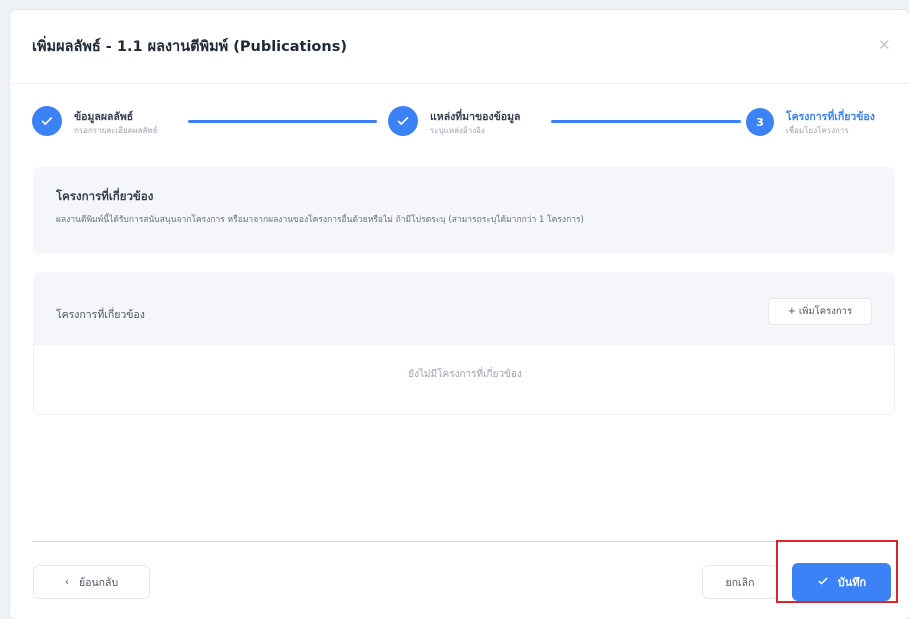 The height and width of the screenshot is (619, 909). What do you see at coordinates (104, 117) in the screenshot?
I see `step-1-title: ข้อมูลผลลัพธ์` at bounding box center [104, 117].